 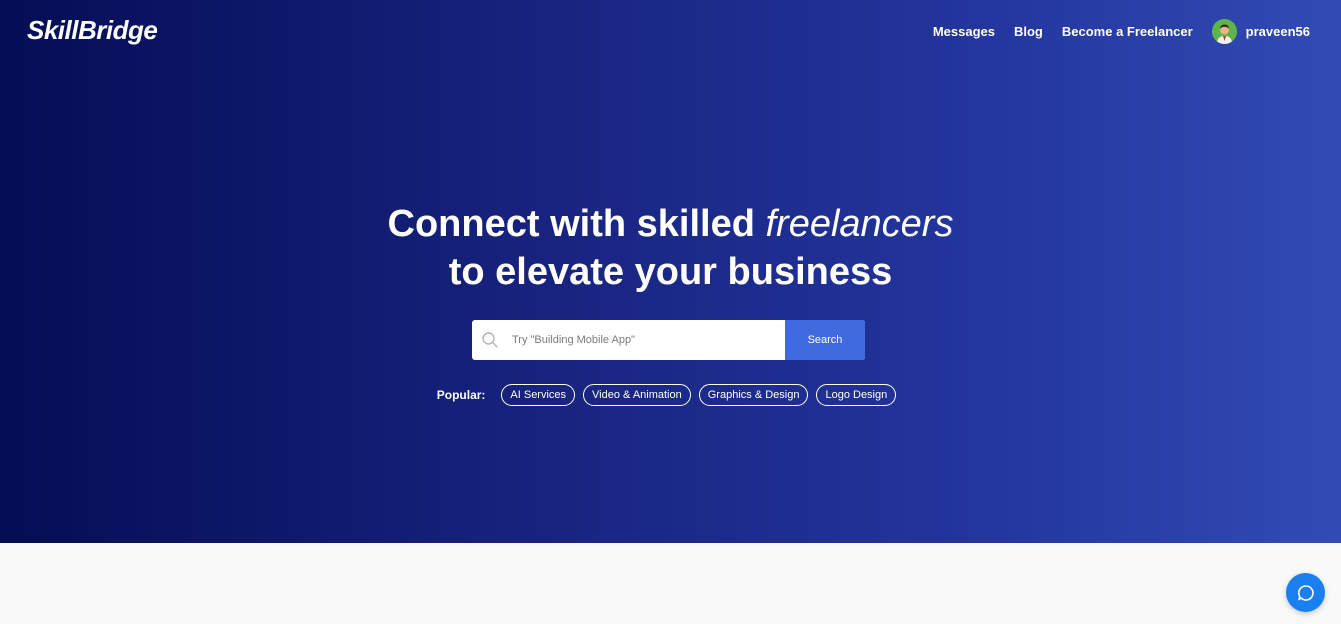 I want to click on headline-line-2: to elevate your business, so click(x=670, y=272).